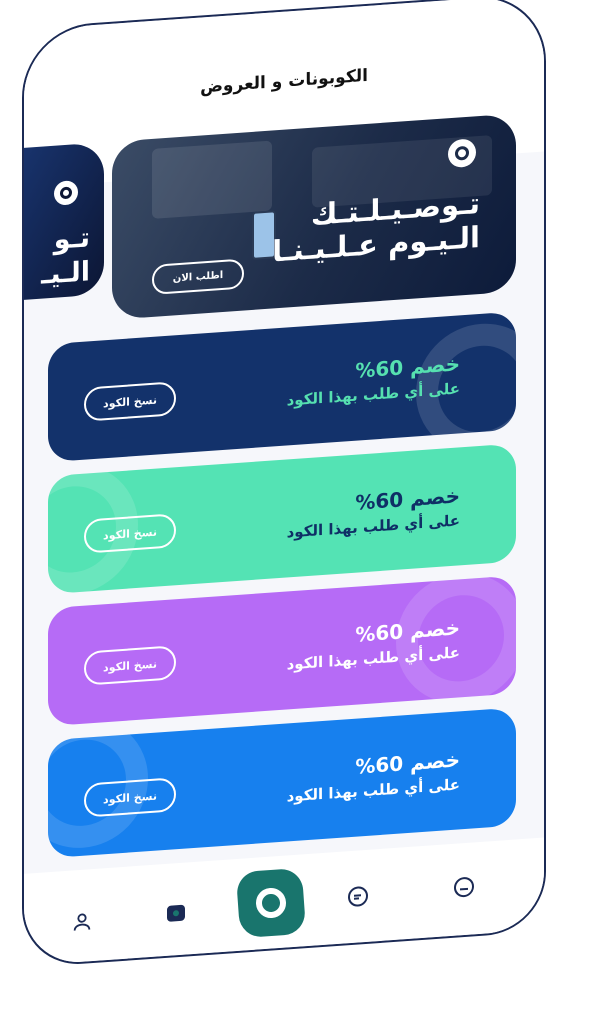  I want to click on coupons-icon, so click(176, 913).